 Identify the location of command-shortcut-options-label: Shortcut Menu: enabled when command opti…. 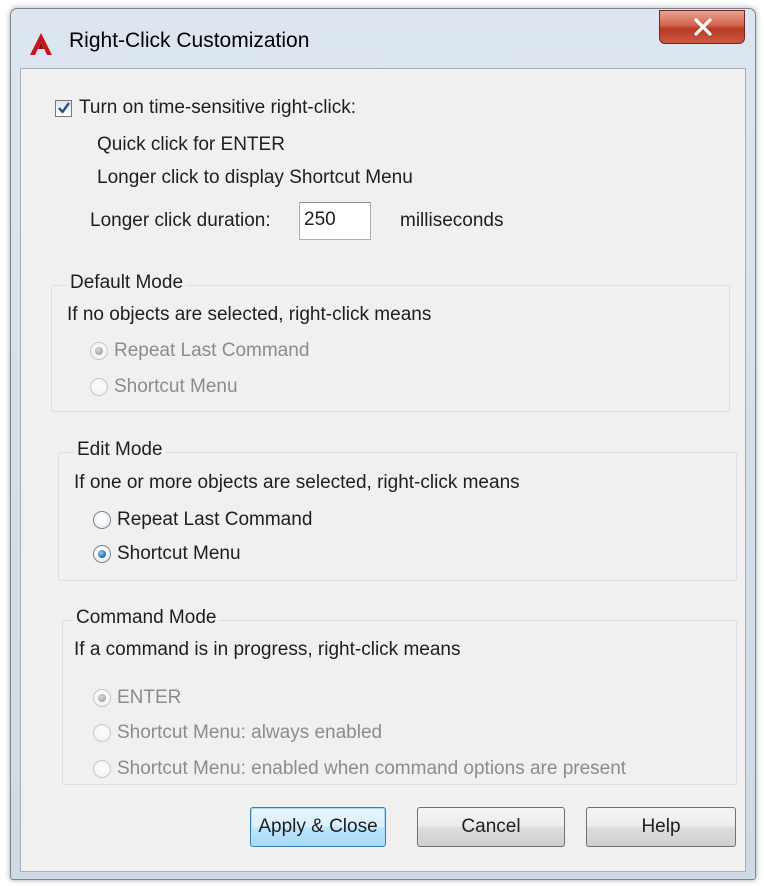
(371, 769).